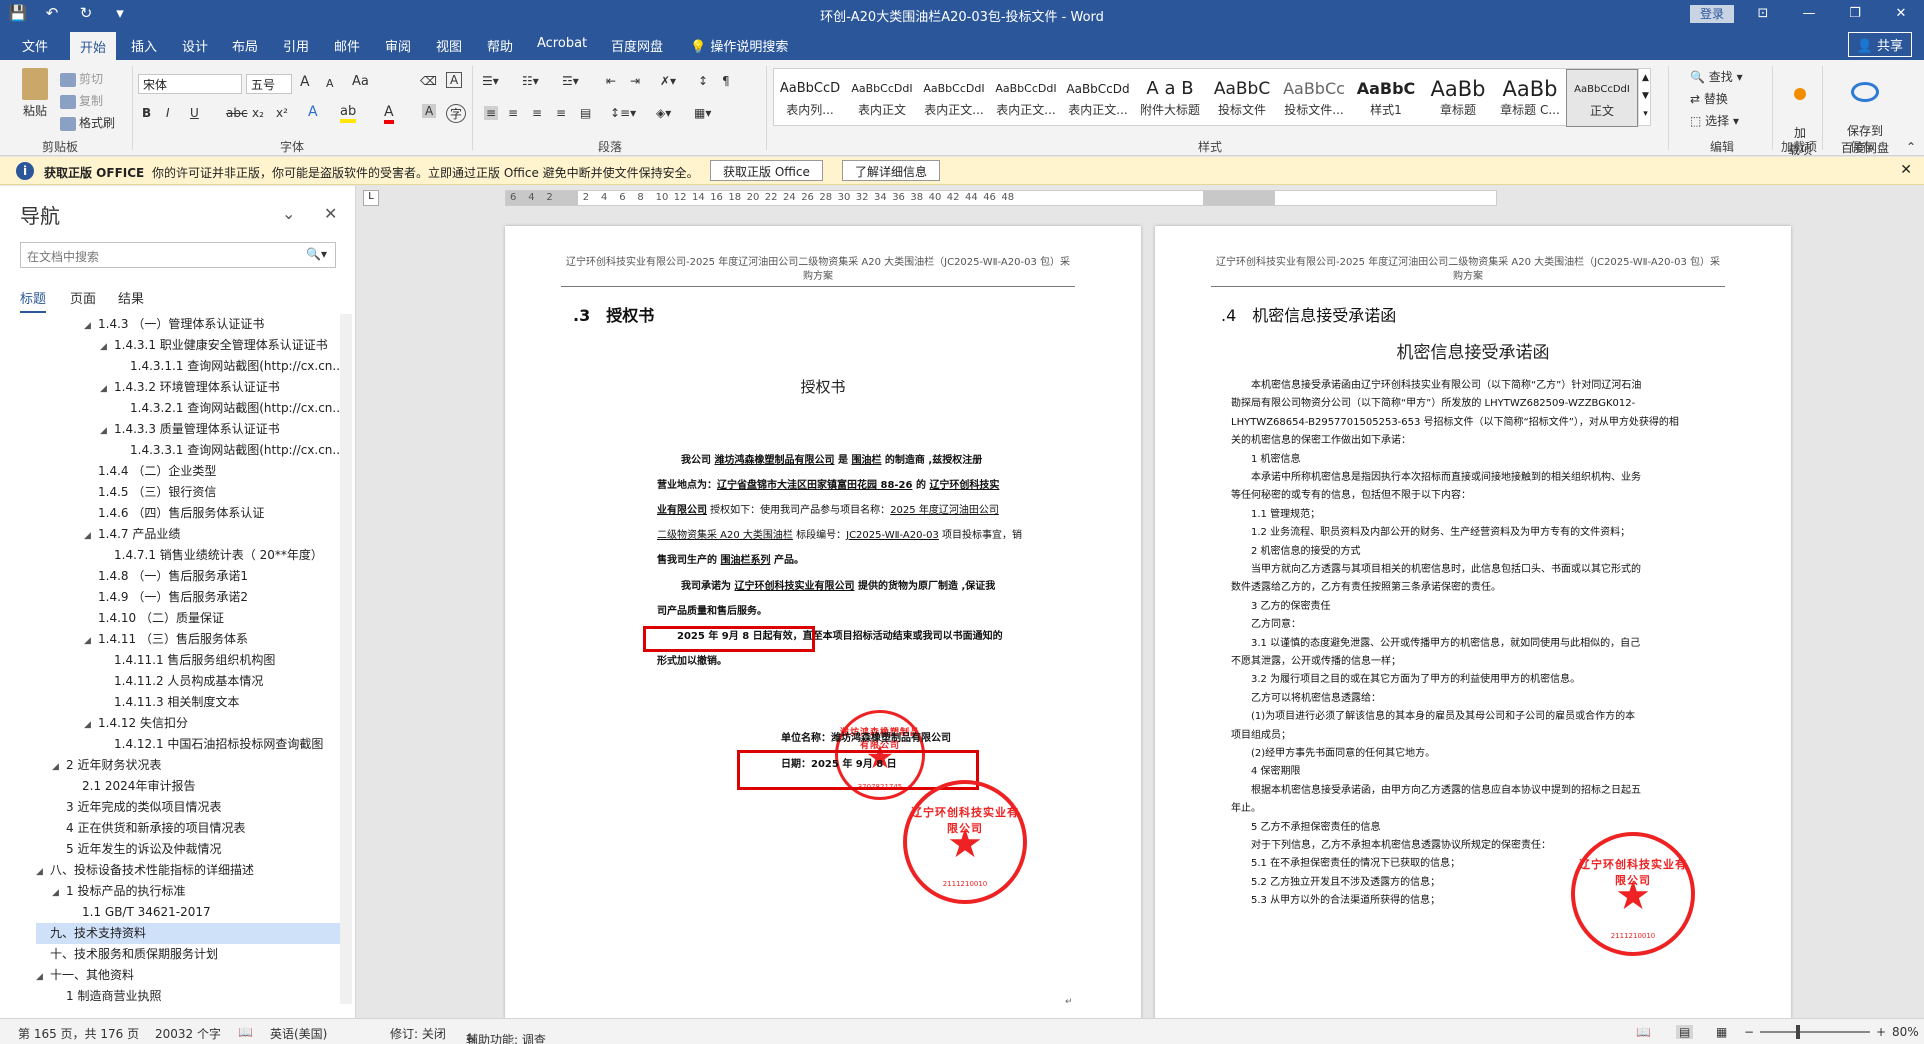 The width and height of the screenshot is (1924, 1044). I want to click on font-name-select: 宋体, so click(190, 84).